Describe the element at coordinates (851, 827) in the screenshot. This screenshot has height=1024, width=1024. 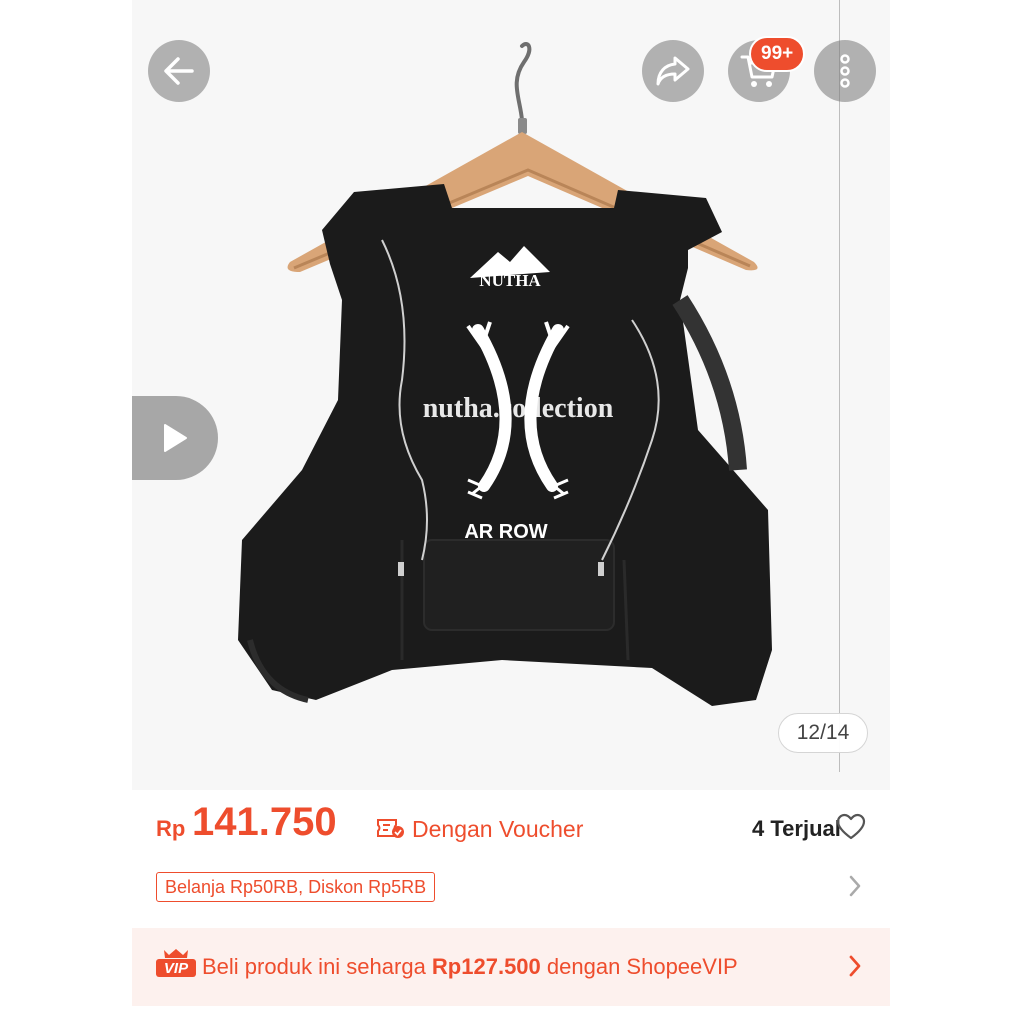
I see `heart-icon` at that location.